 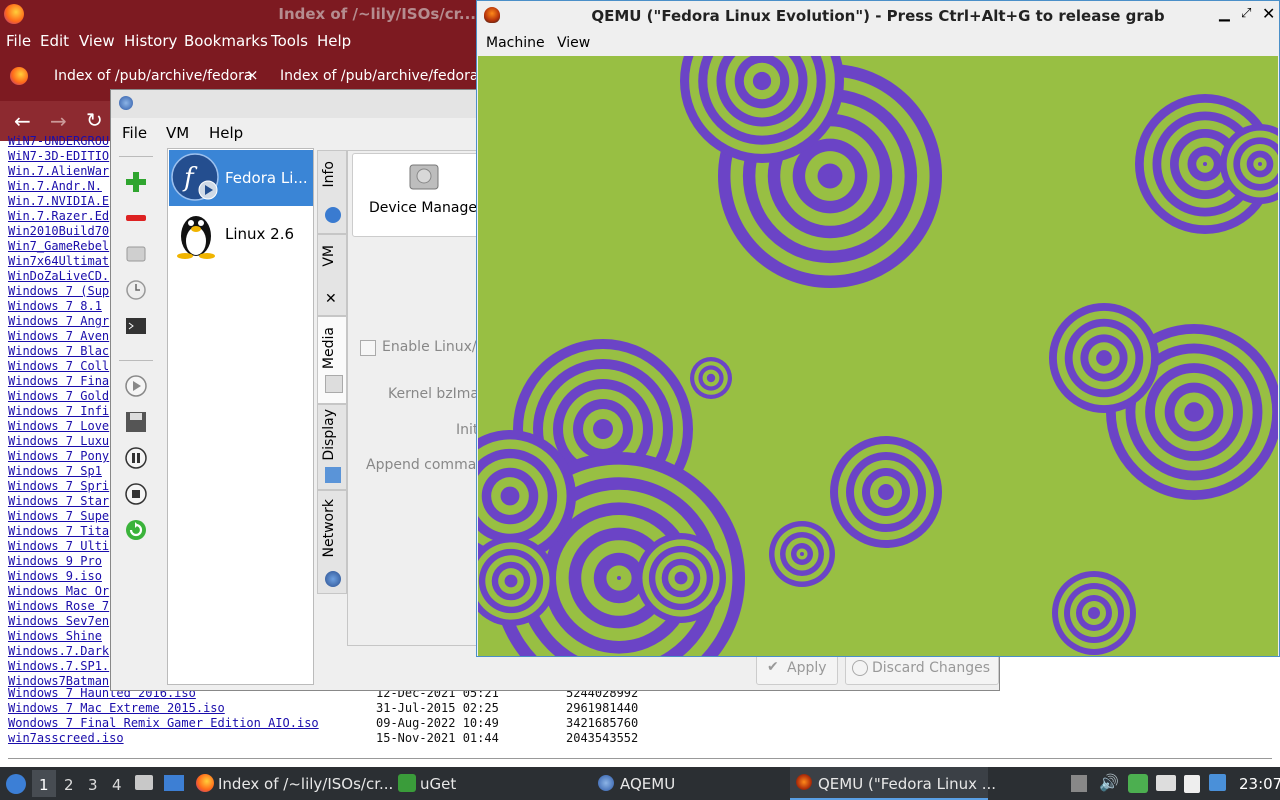 What do you see at coordinates (332, 275) in the screenshot?
I see `tab-vm: VM ✕` at bounding box center [332, 275].